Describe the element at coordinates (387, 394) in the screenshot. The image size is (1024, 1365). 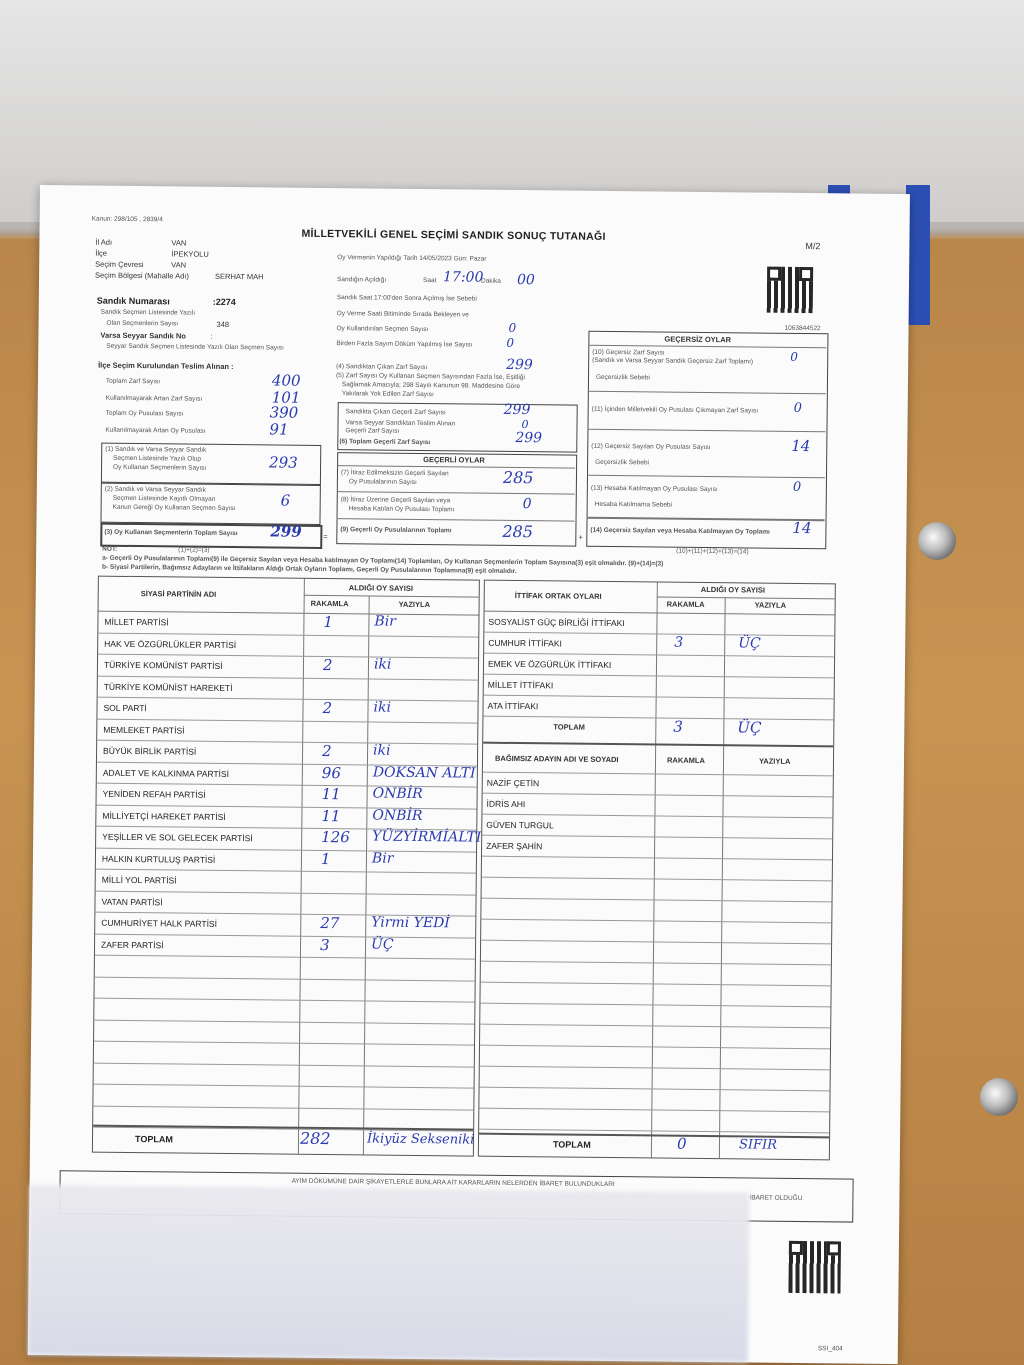
I see `r5-label-3: Yakılarak Yok Edilen Zarf Sayısı` at that location.